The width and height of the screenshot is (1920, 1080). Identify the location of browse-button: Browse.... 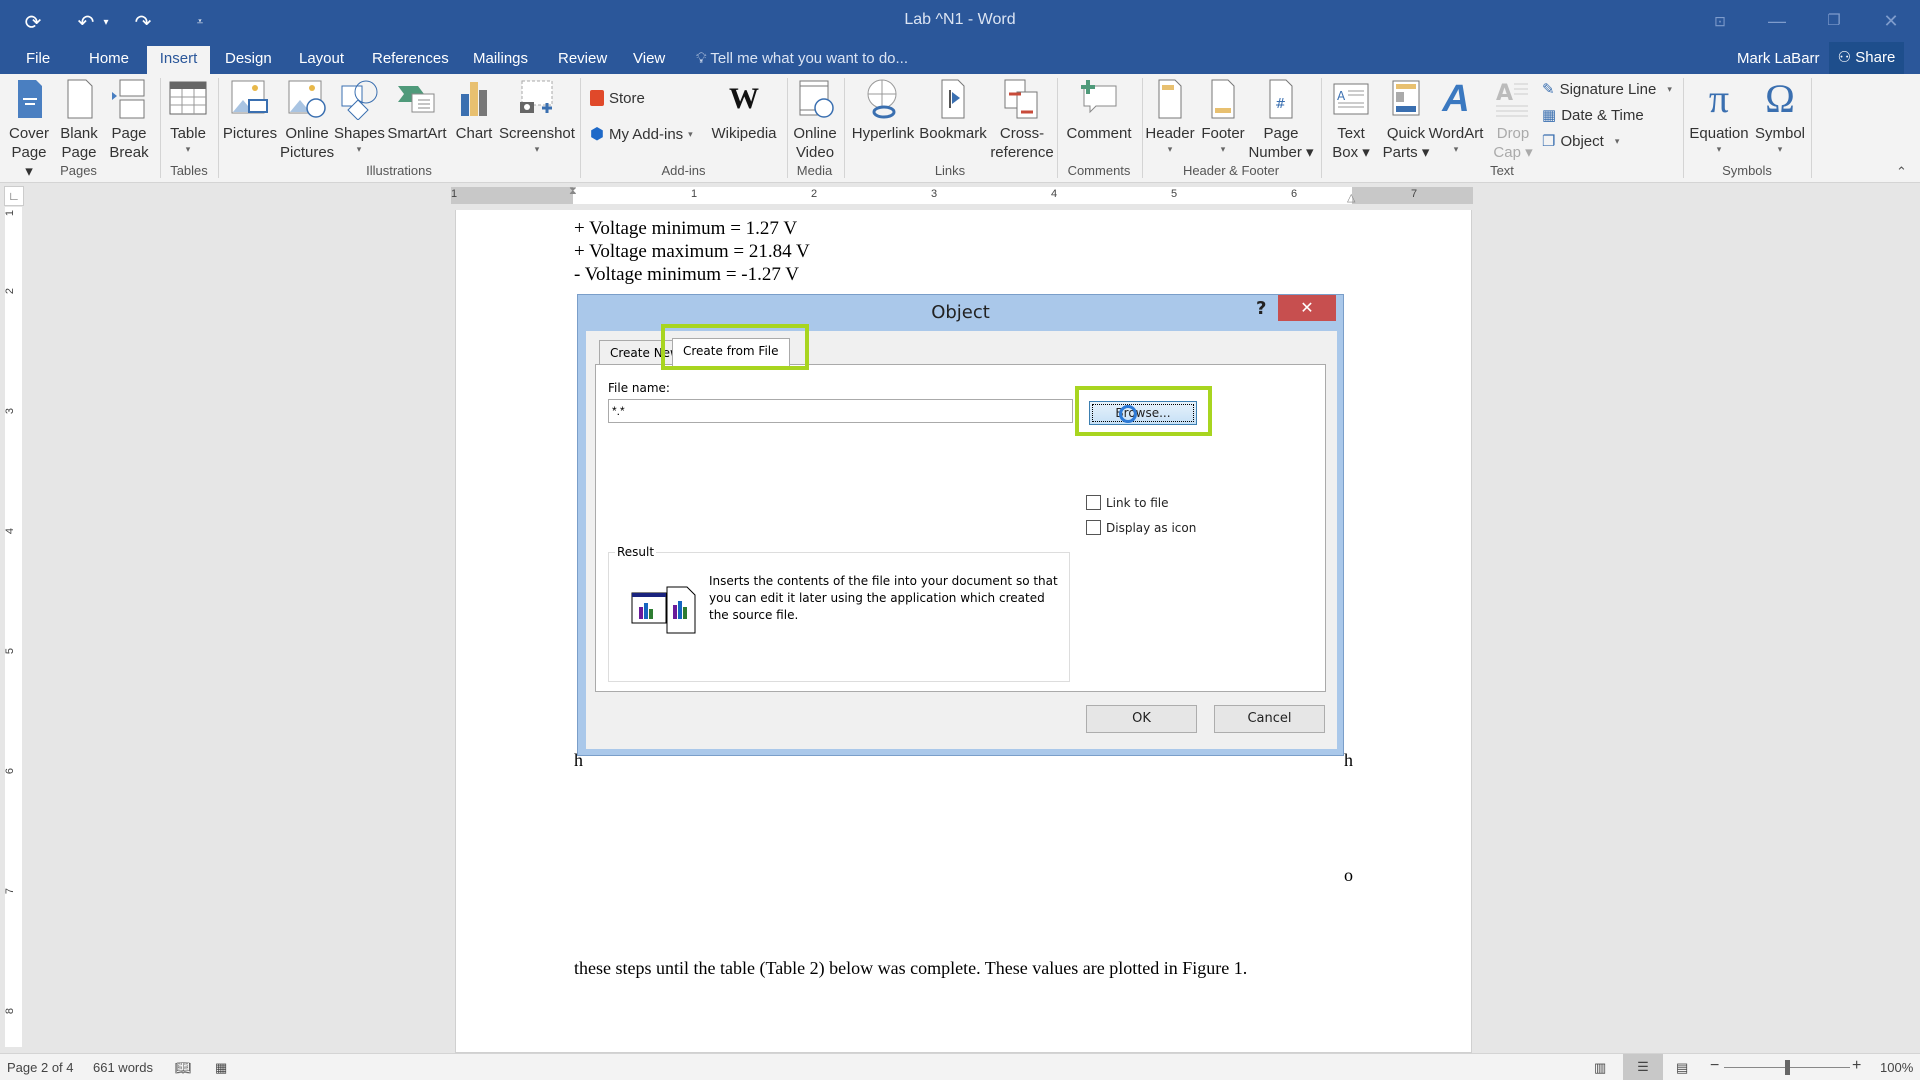
(1143, 413).